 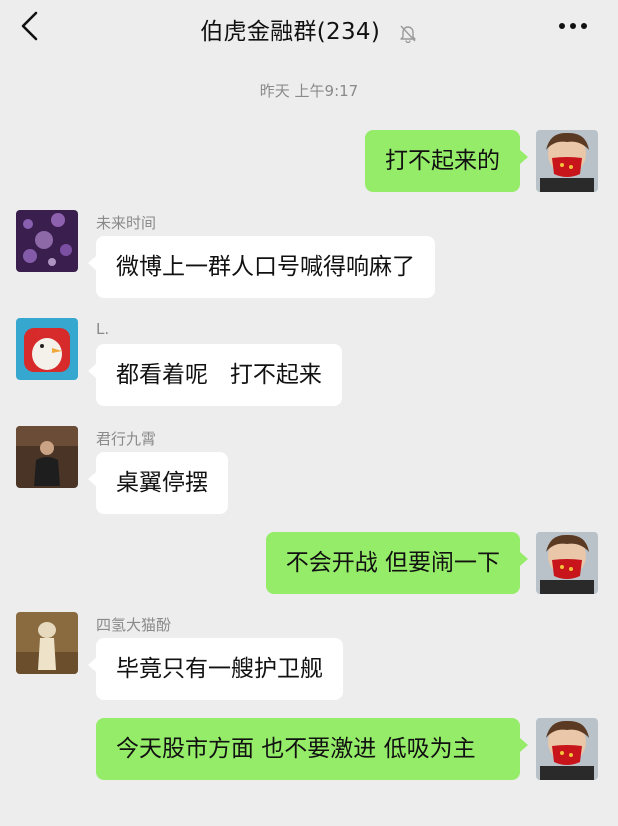 I want to click on more-dots-icon, so click(x=573, y=26).